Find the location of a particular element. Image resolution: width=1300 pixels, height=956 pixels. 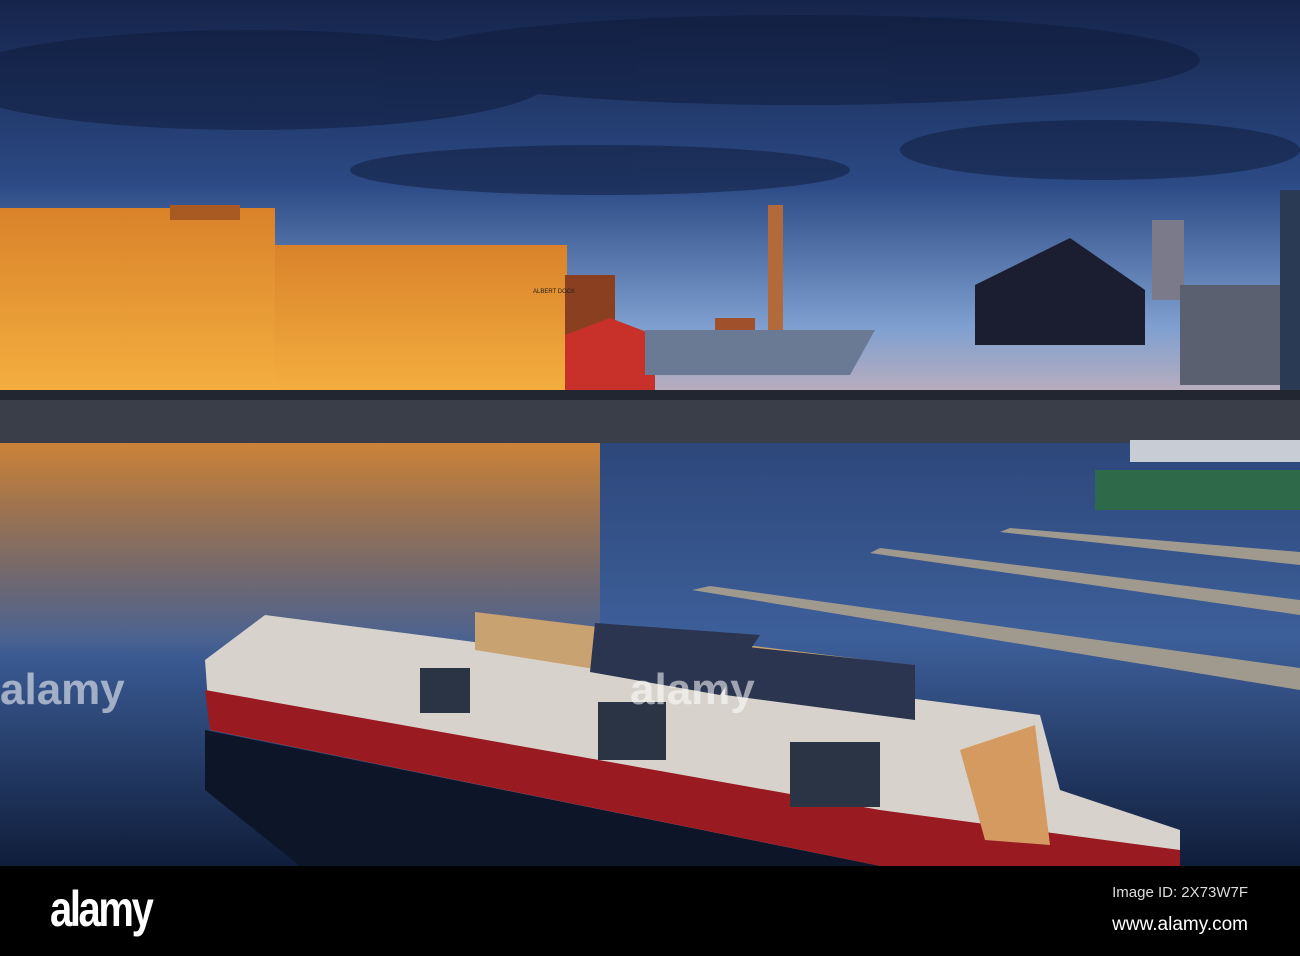

site-link: www.alamy.com is located at coordinates (1180, 925).